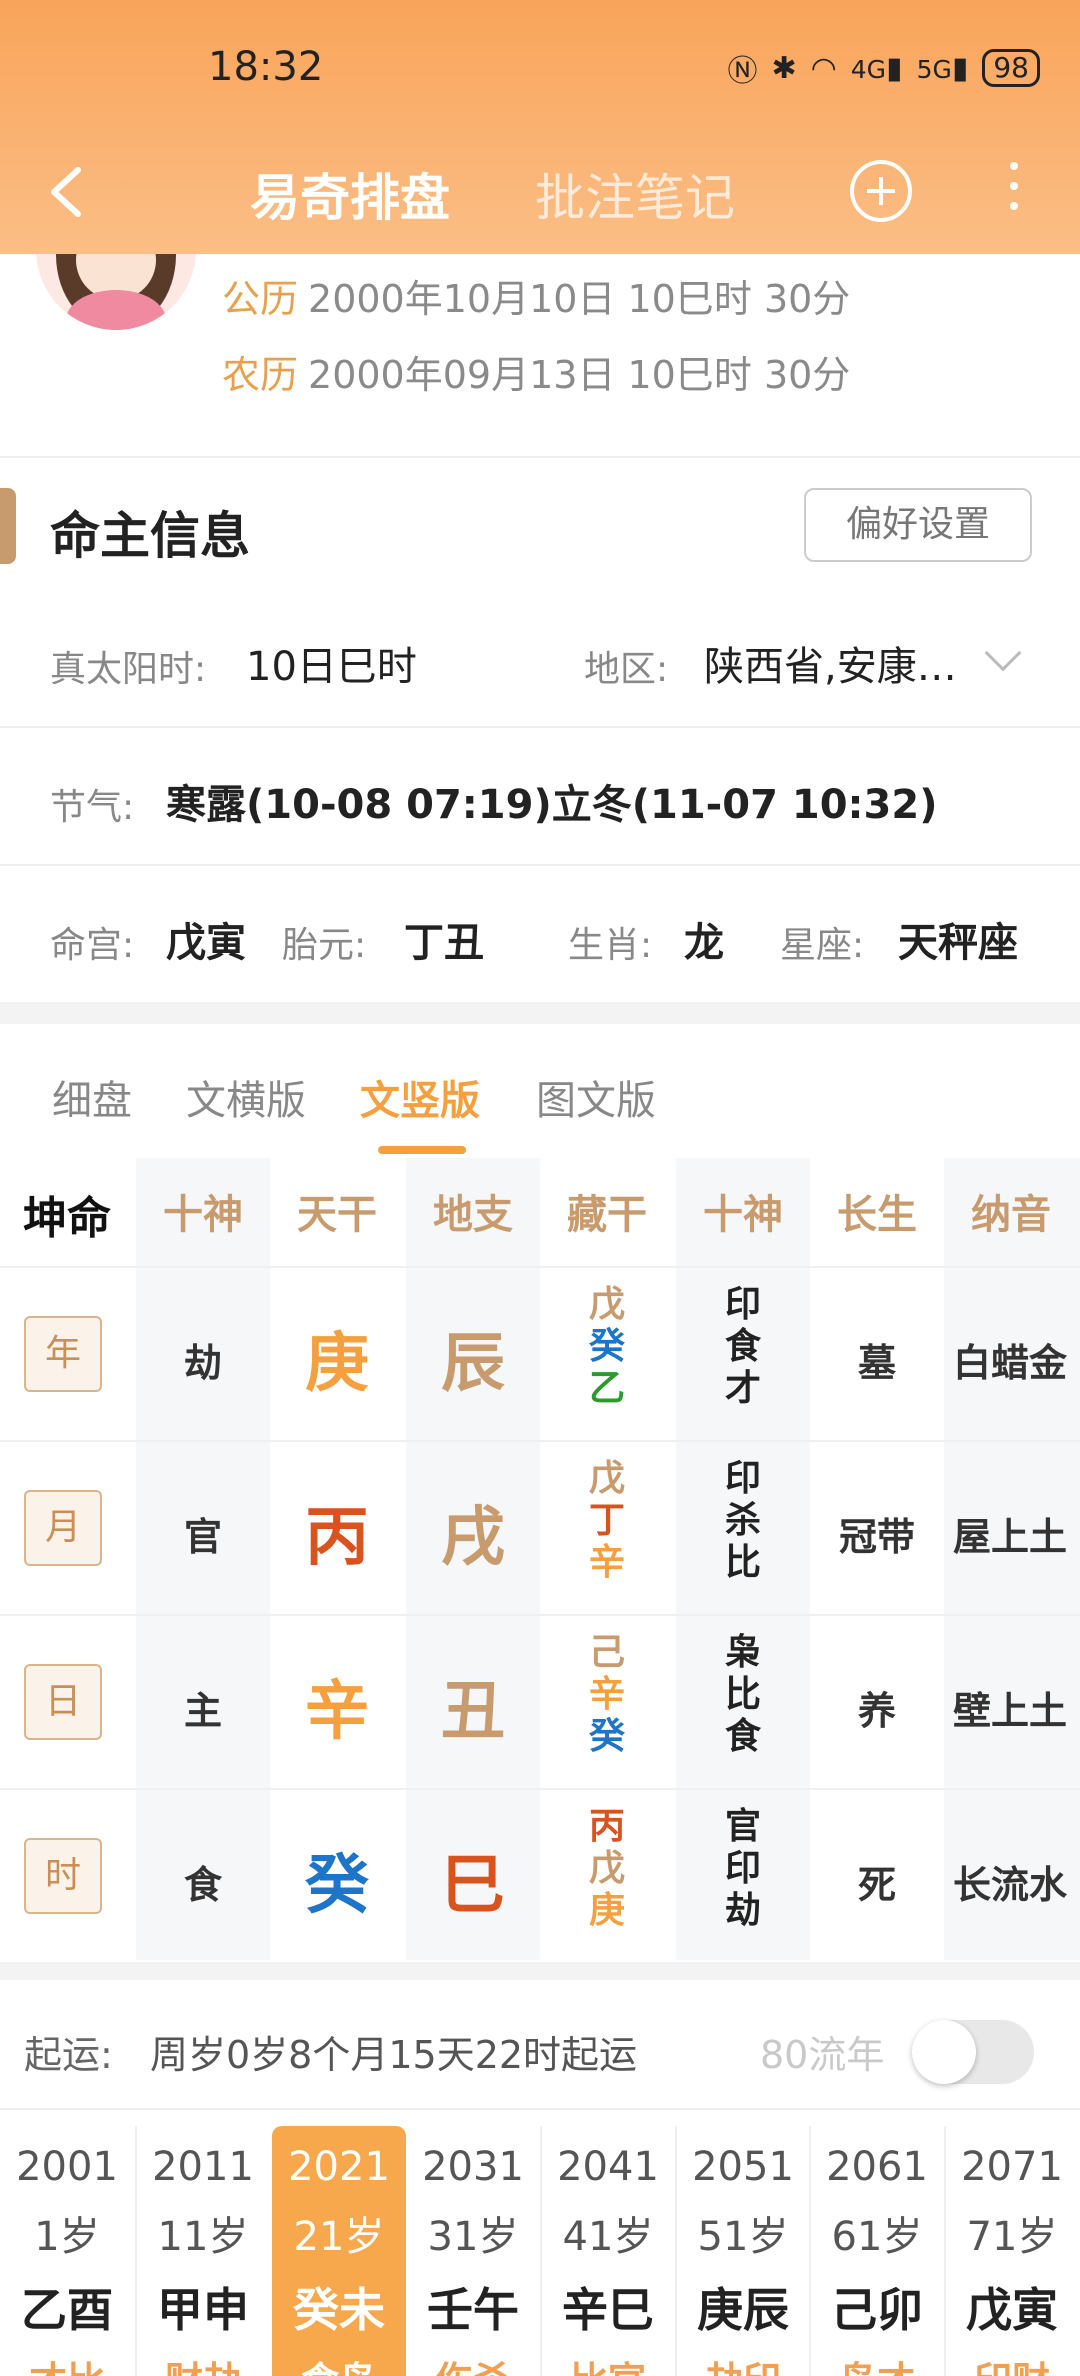 The width and height of the screenshot is (1080, 2376). I want to click on taiyuan-value: 丁丑, so click(444, 943).